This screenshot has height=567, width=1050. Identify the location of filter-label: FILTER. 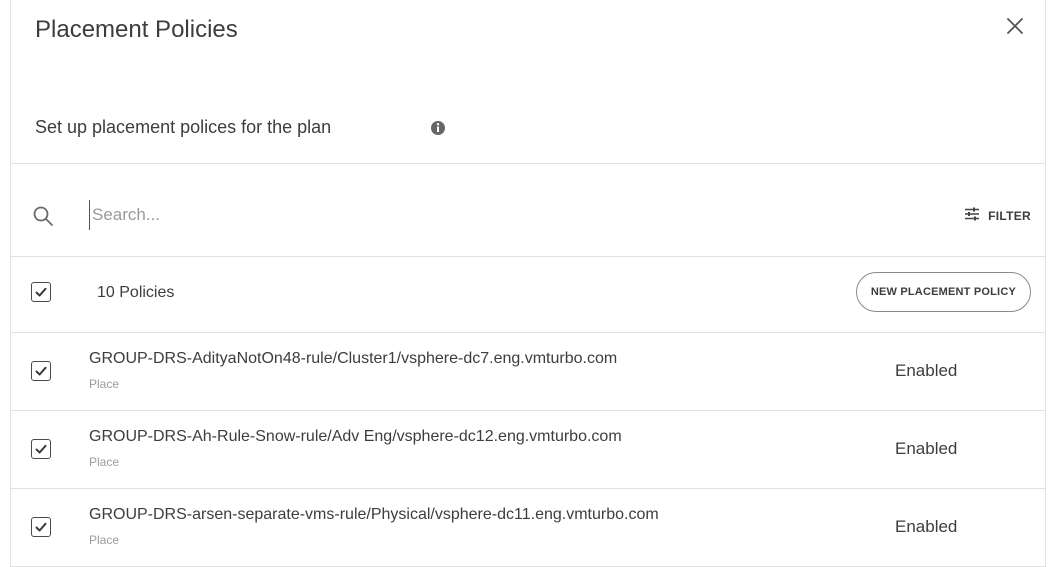
(1009, 216).